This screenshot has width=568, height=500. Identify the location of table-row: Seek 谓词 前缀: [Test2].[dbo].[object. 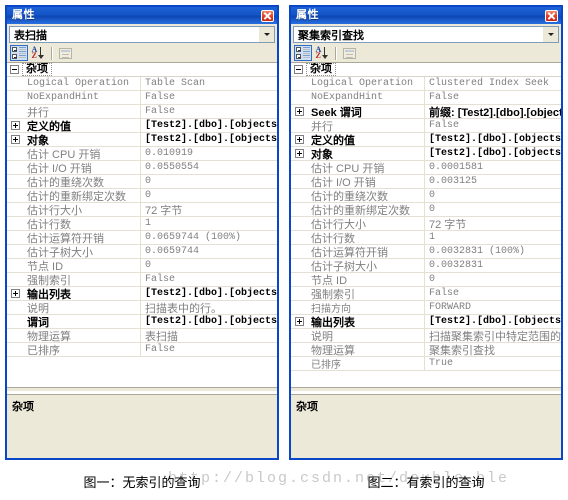
(426, 112).